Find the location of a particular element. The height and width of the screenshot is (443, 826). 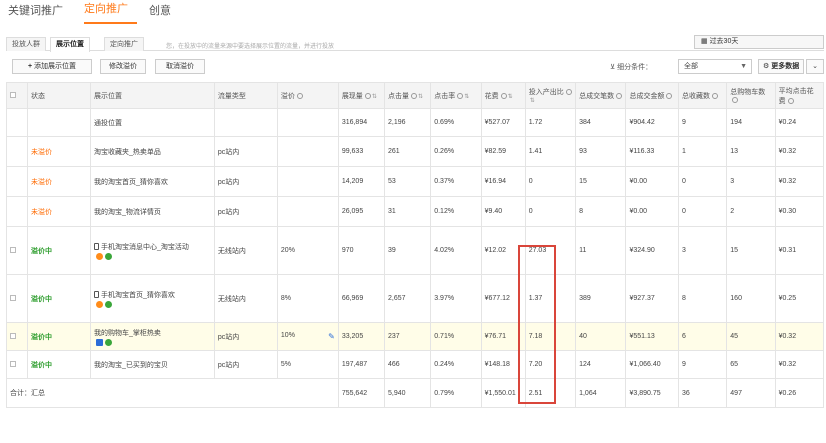

roi-cell: 1.37 is located at coordinates (550, 298).